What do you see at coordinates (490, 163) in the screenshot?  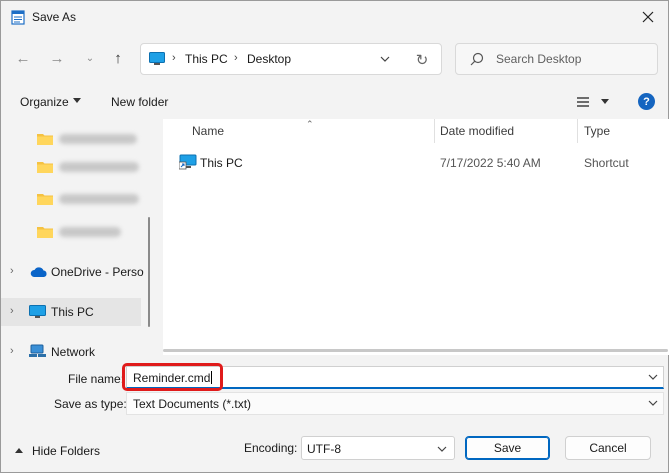 I see `file-date-modified: 7/17/2022 5:40 AM` at bounding box center [490, 163].